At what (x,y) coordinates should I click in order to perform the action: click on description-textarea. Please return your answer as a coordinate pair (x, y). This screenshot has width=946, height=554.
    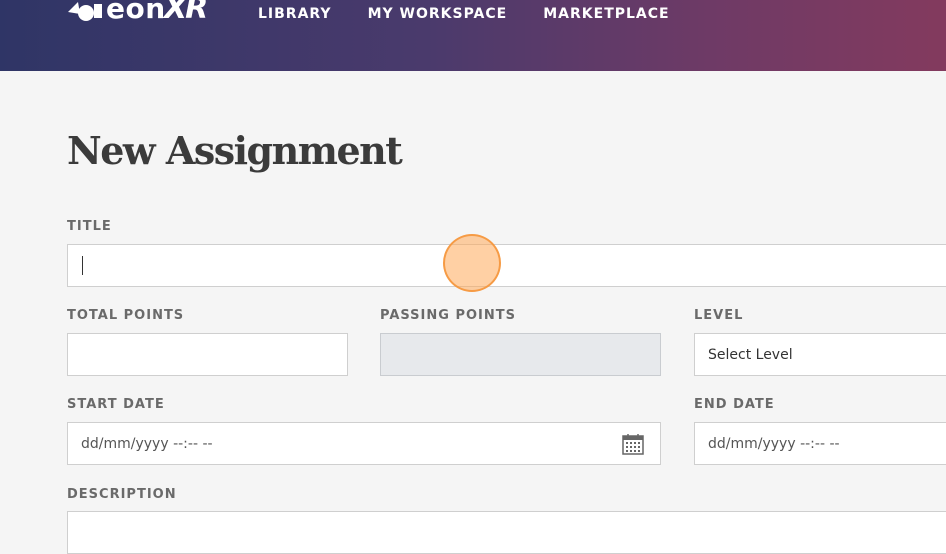
    Looking at the image, I should click on (506, 532).